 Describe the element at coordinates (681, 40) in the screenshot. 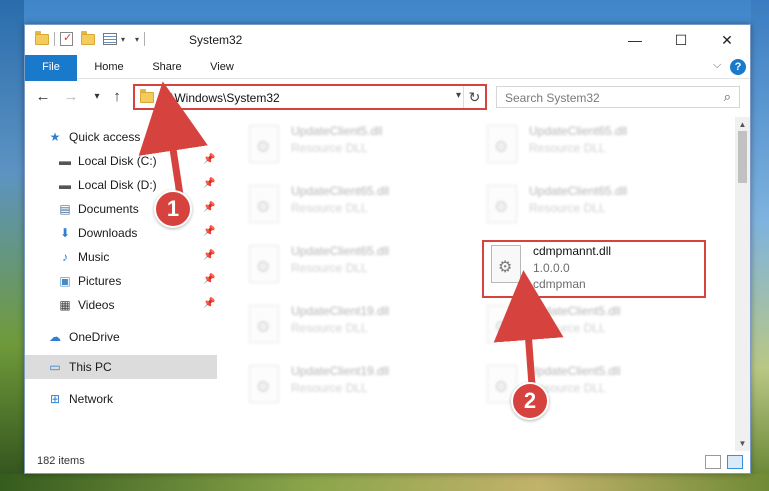

I see `maximize-button: ☐` at that location.